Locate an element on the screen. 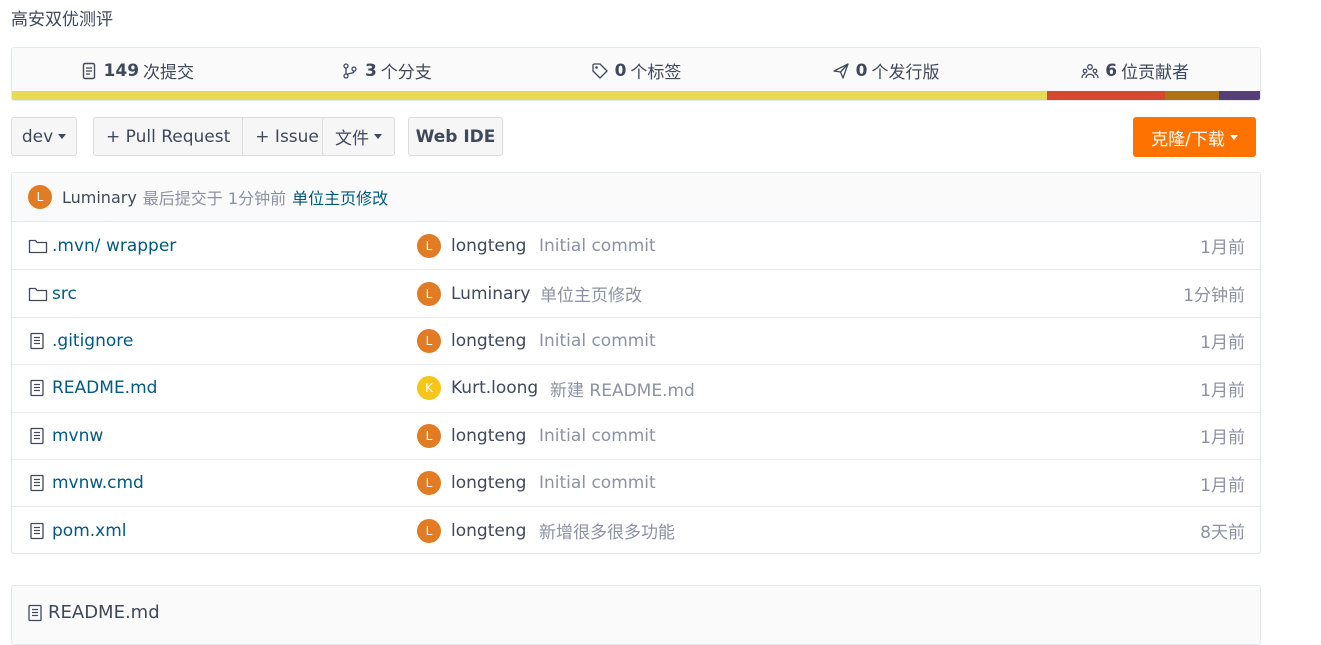  releases-stat: 0 个发行版 is located at coordinates (886, 70).